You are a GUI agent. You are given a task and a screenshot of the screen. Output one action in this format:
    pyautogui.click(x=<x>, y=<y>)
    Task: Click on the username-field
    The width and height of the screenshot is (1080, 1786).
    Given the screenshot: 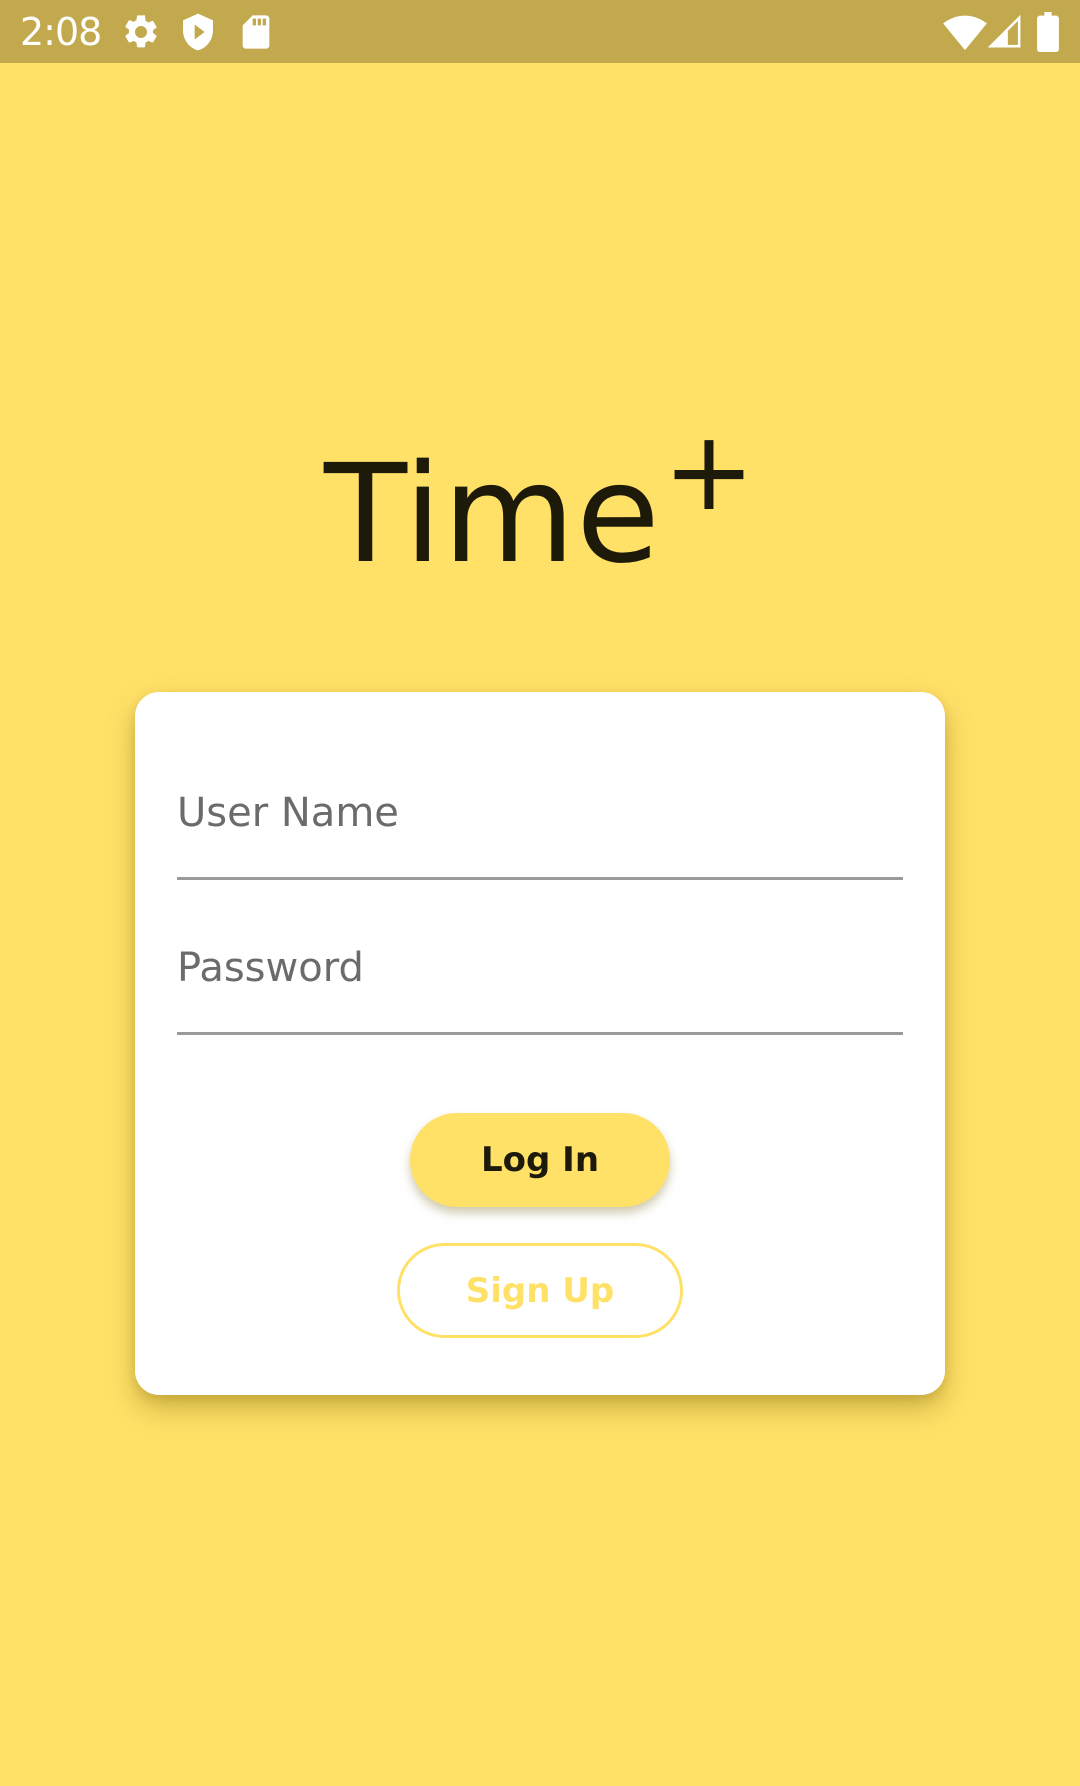 What is the action you would take?
    pyautogui.click(x=540, y=828)
    